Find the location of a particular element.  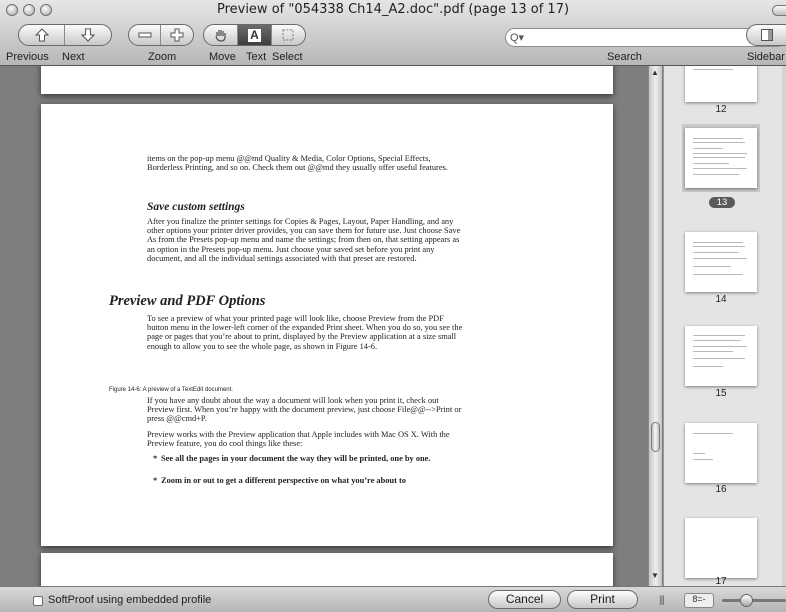

thumbnail-view-menu: 8=- is located at coordinates (699, 600).